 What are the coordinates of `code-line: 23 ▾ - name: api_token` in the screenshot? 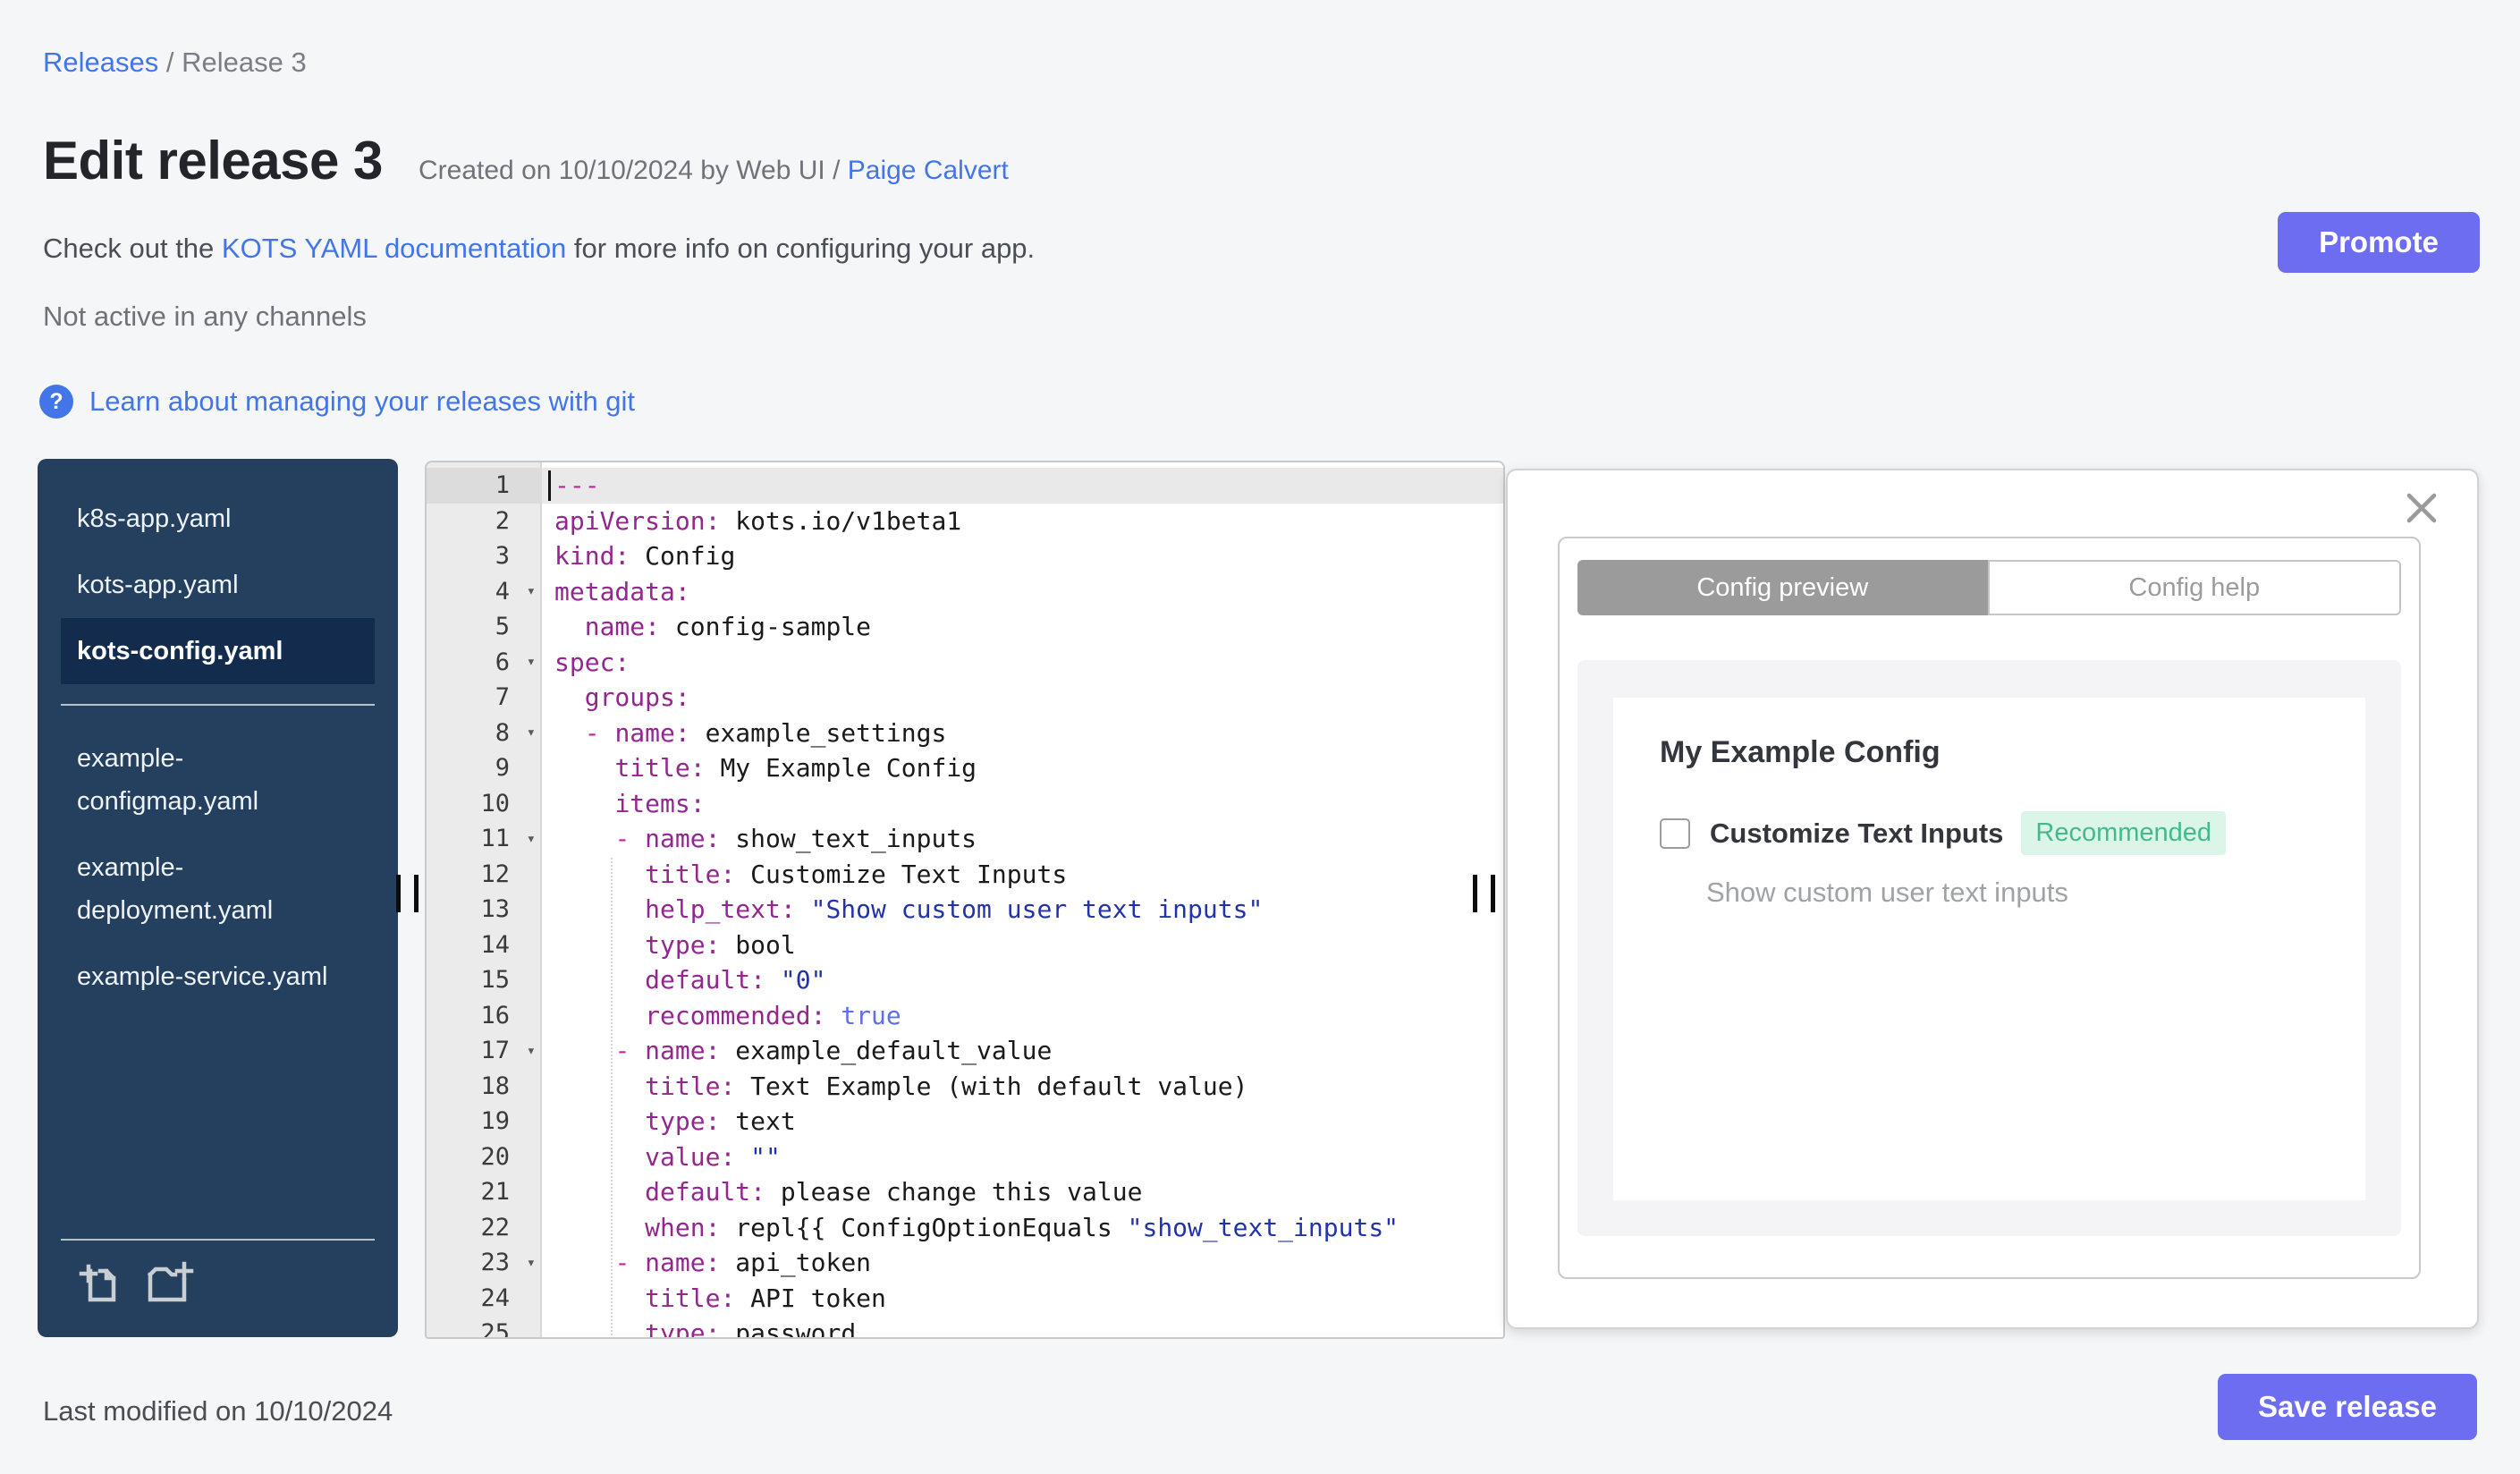 It's located at (965, 1263).